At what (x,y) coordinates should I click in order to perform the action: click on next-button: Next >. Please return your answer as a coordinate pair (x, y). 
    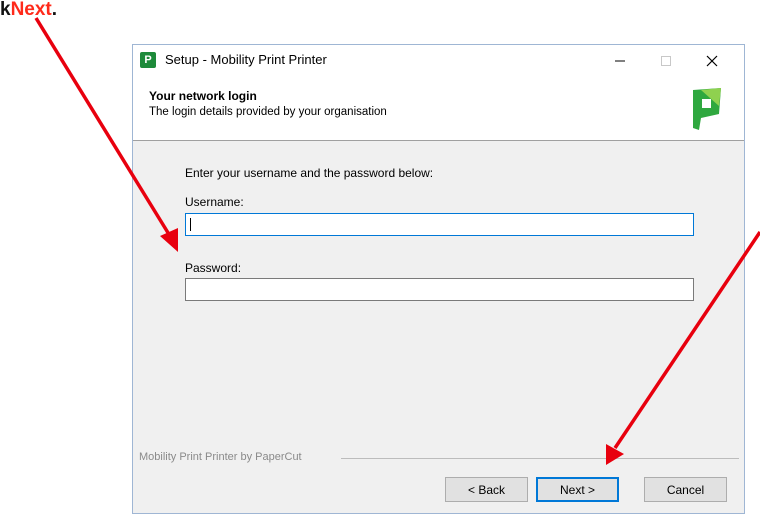
    Looking at the image, I should click on (577, 489).